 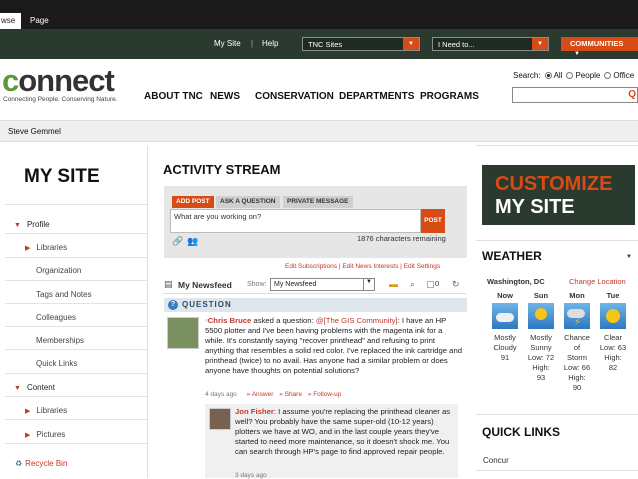 What do you see at coordinates (64, 294) in the screenshot?
I see `sidebar-item-tags: Tags and Notes` at bounding box center [64, 294].